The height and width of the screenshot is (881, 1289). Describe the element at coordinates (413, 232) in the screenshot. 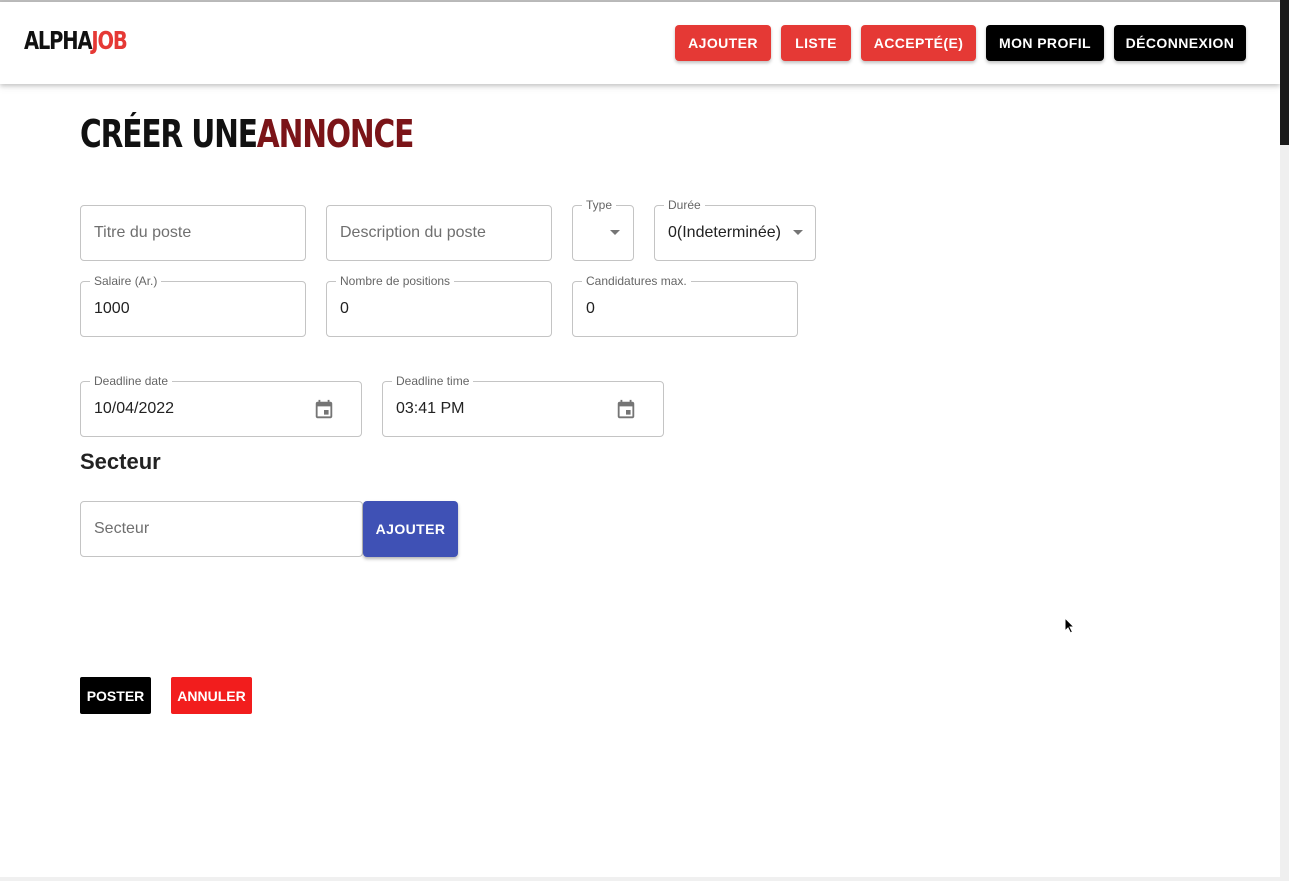

I see `job-description-placeholder: Description du poste` at that location.